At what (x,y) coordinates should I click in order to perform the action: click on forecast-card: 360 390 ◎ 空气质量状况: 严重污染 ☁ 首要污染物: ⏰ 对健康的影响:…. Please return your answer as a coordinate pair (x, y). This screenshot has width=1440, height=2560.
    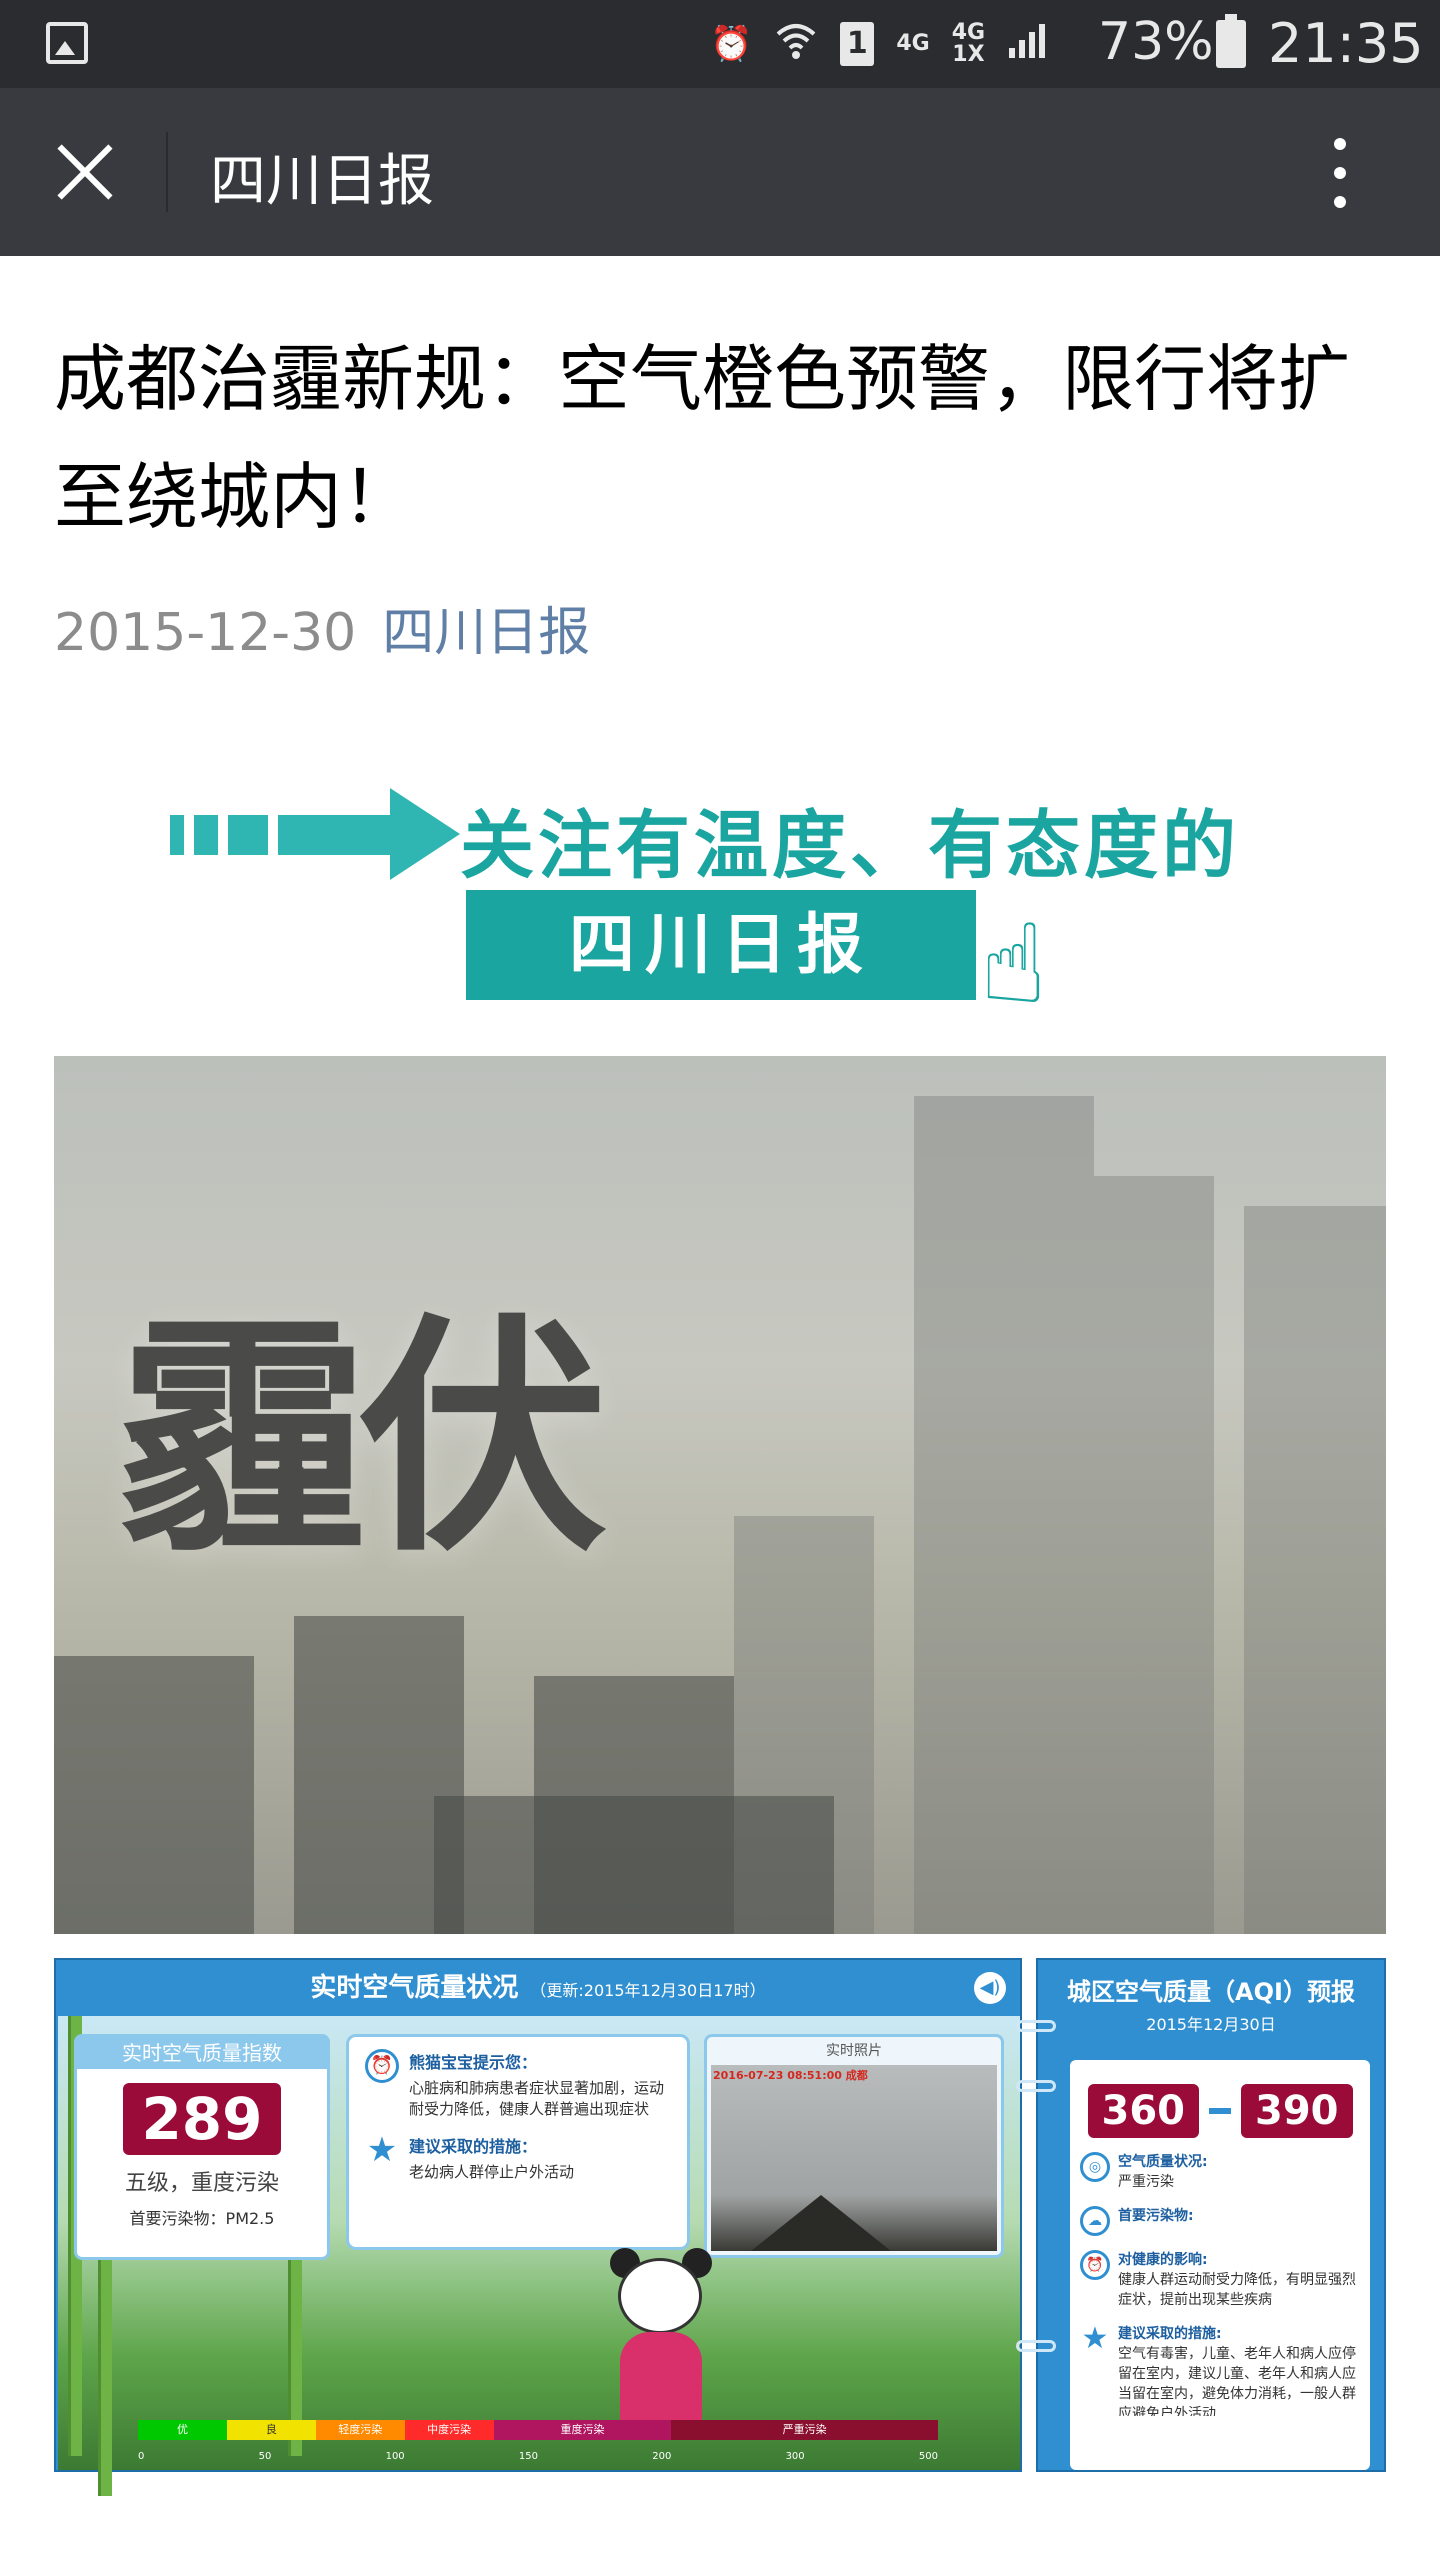
    Looking at the image, I should click on (1220, 2265).